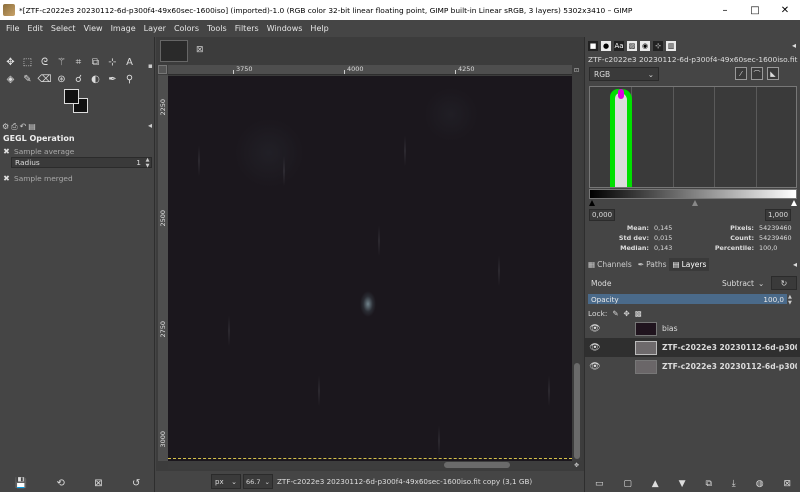  Describe the element at coordinates (627, 313) in the screenshot. I see `lock-position-icon: ✥` at that location.